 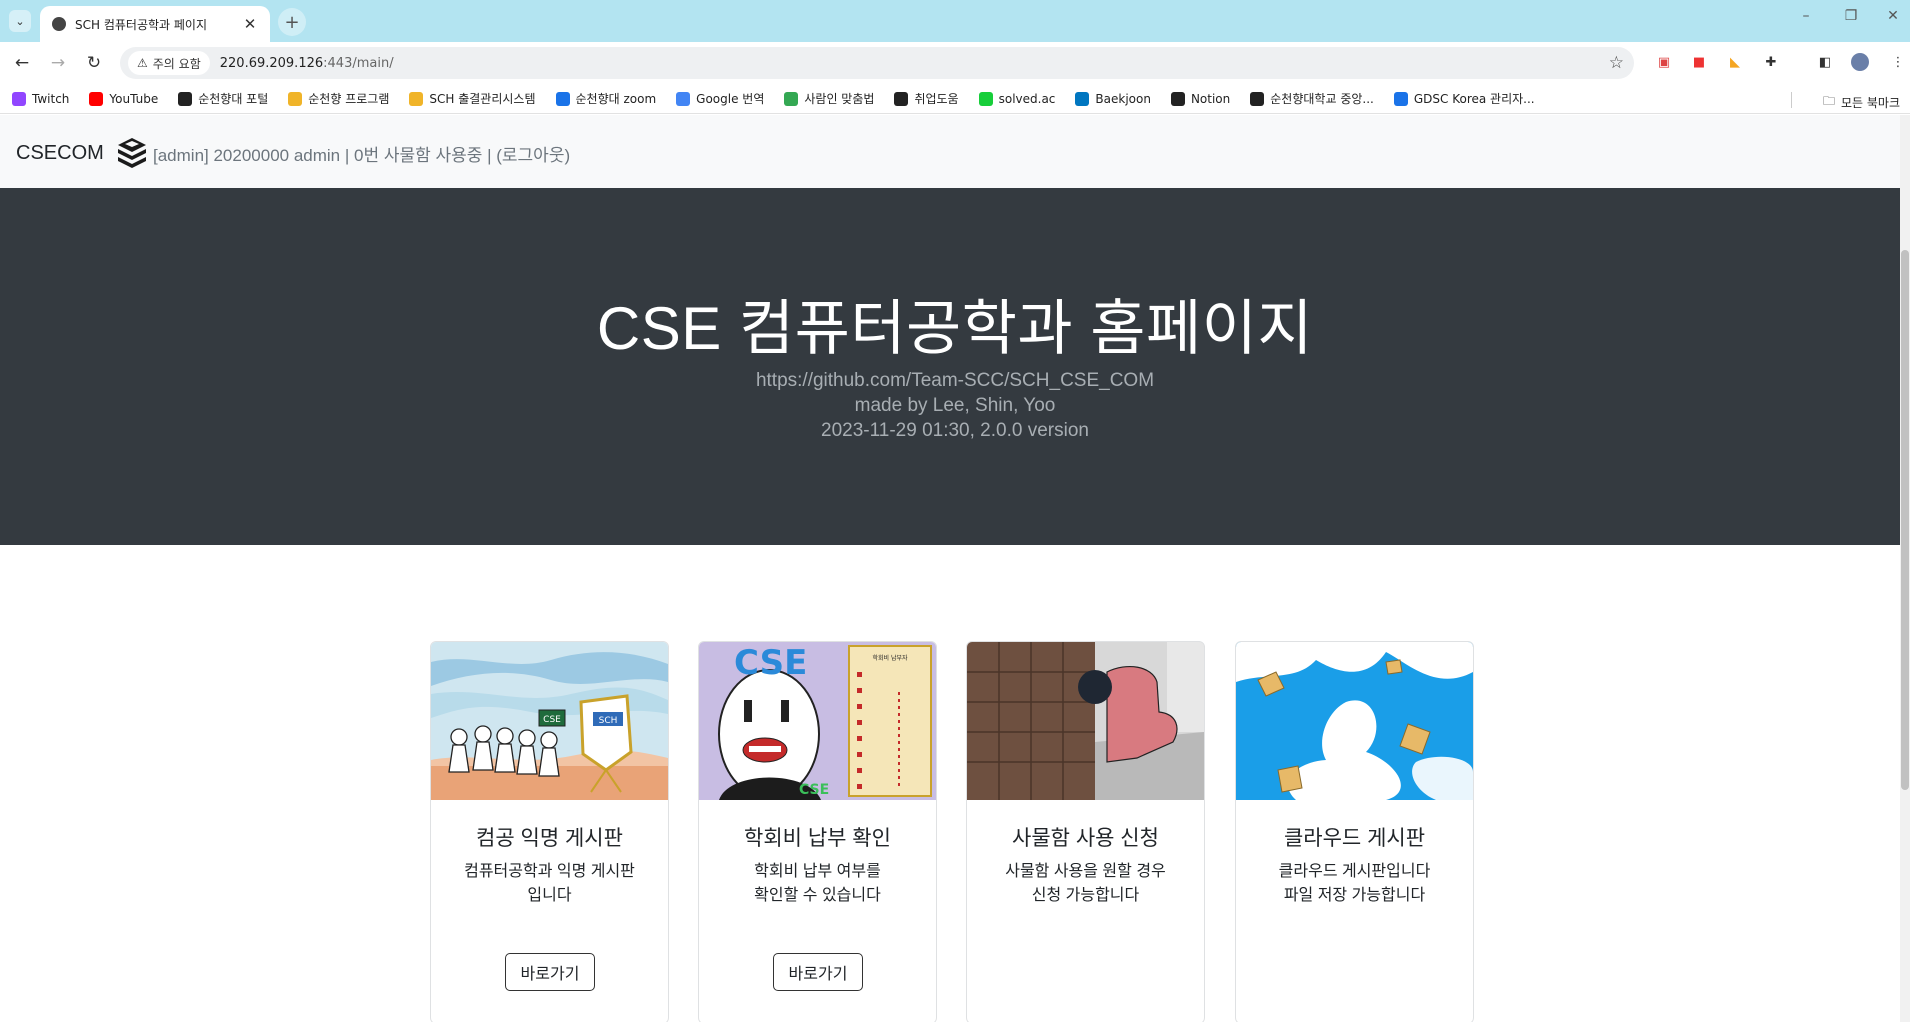 I want to click on arrow-right-icon: →, so click(x=58, y=63).